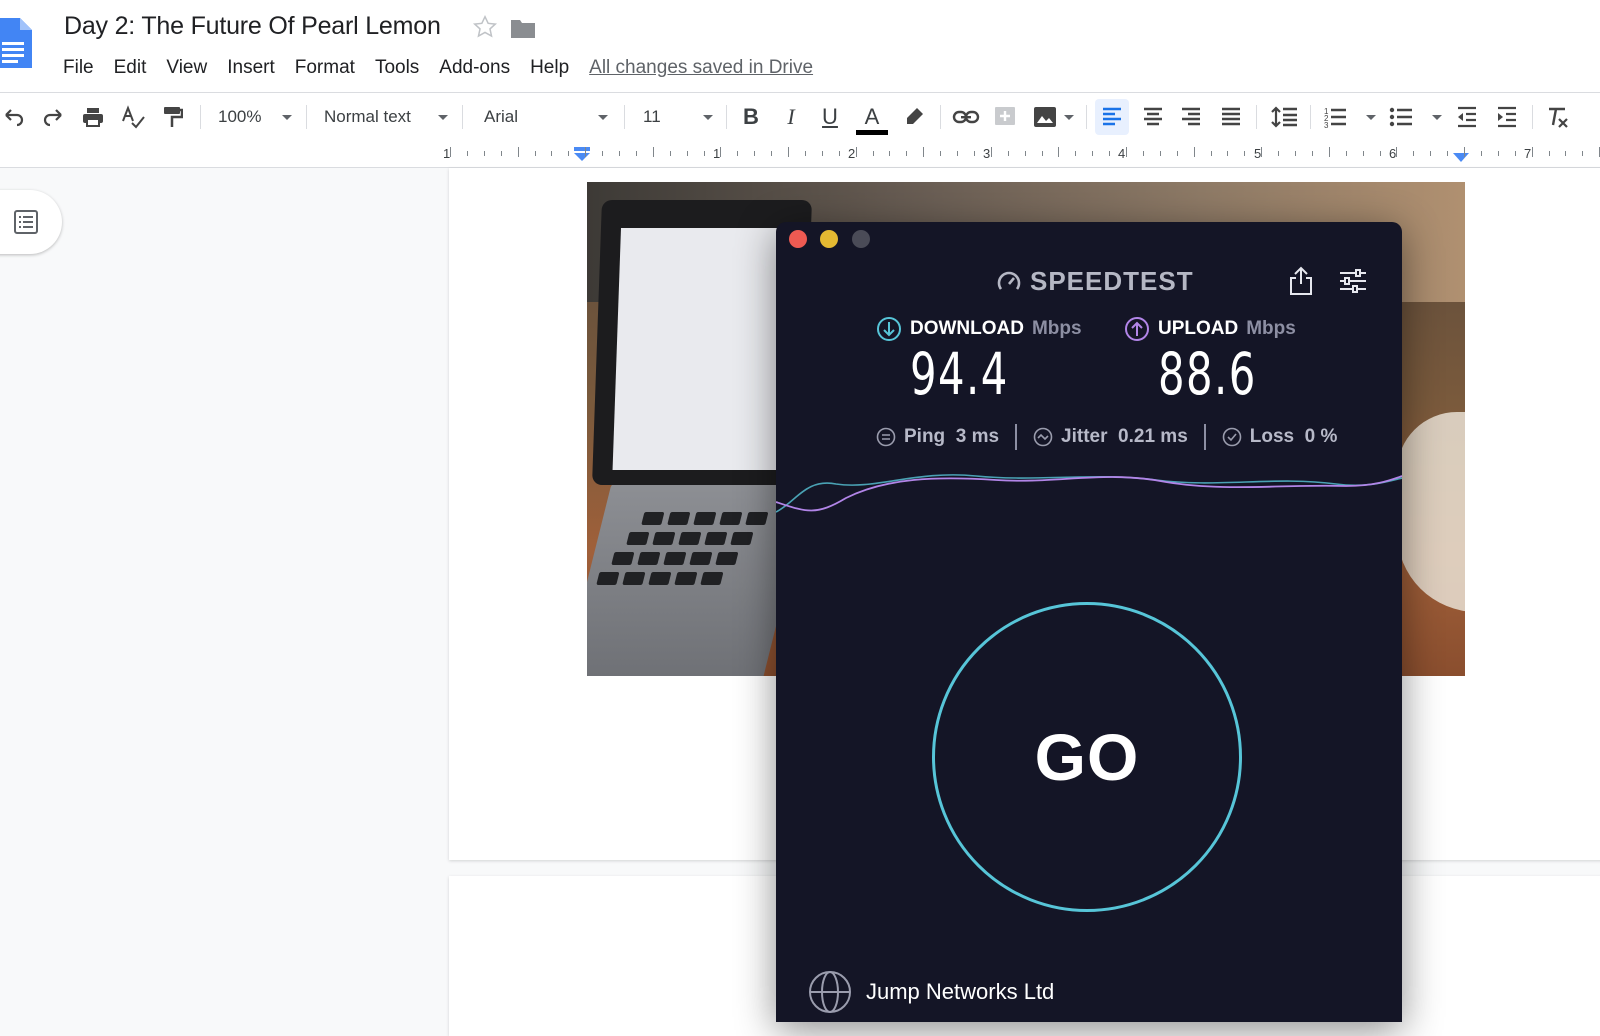 The width and height of the screenshot is (1600, 1036). Describe the element at coordinates (872, 132) in the screenshot. I see `text-color-swatch` at that location.